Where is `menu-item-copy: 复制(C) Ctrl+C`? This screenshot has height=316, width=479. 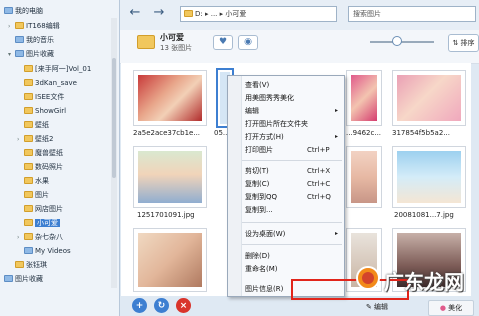
menu-item-copy: 复制(C) Ctrl+C is located at coordinates (286, 184).